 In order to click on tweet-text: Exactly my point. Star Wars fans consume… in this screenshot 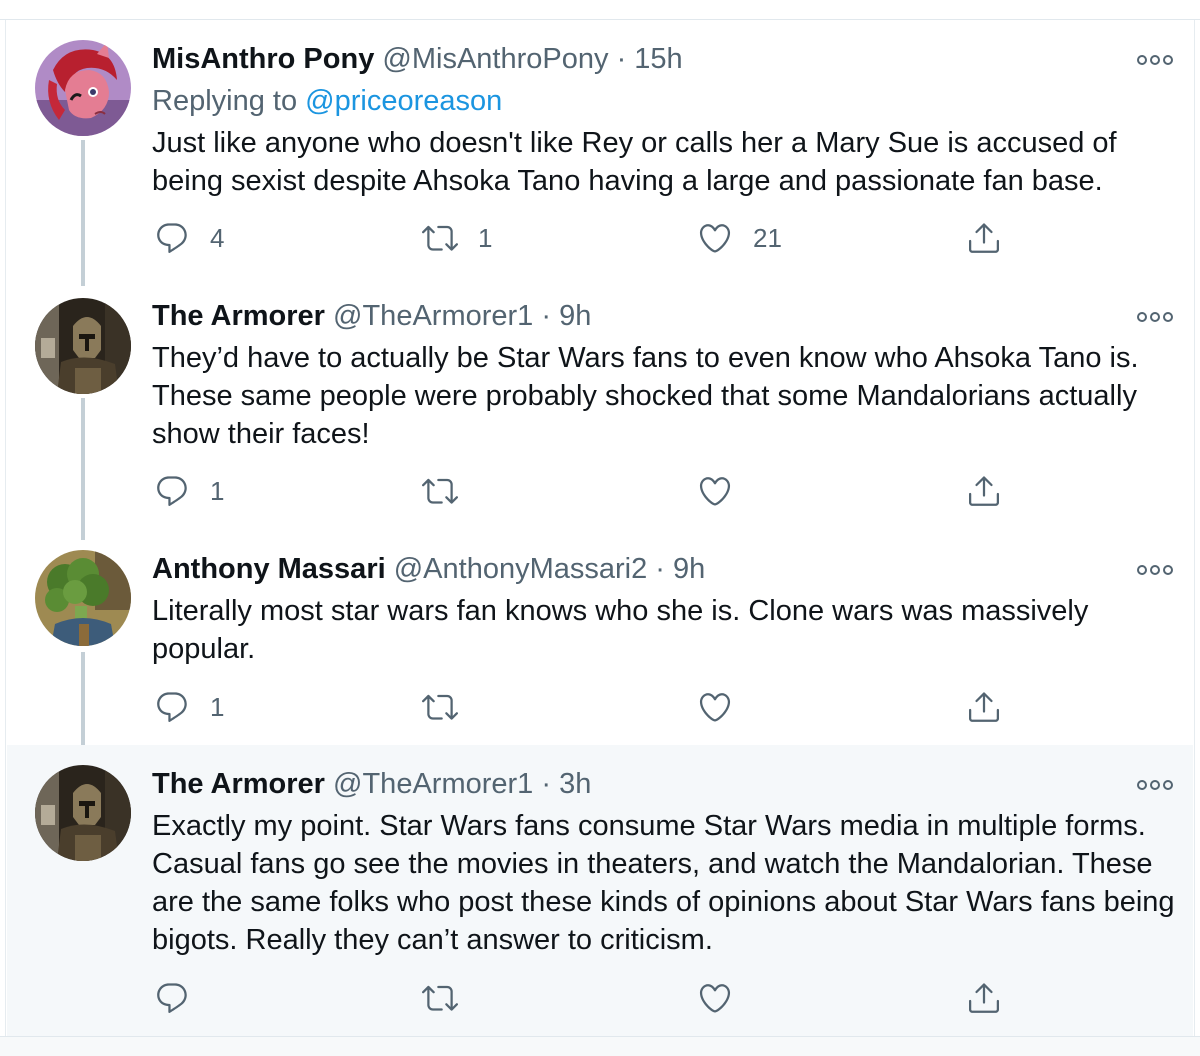, I will do `click(663, 883)`.